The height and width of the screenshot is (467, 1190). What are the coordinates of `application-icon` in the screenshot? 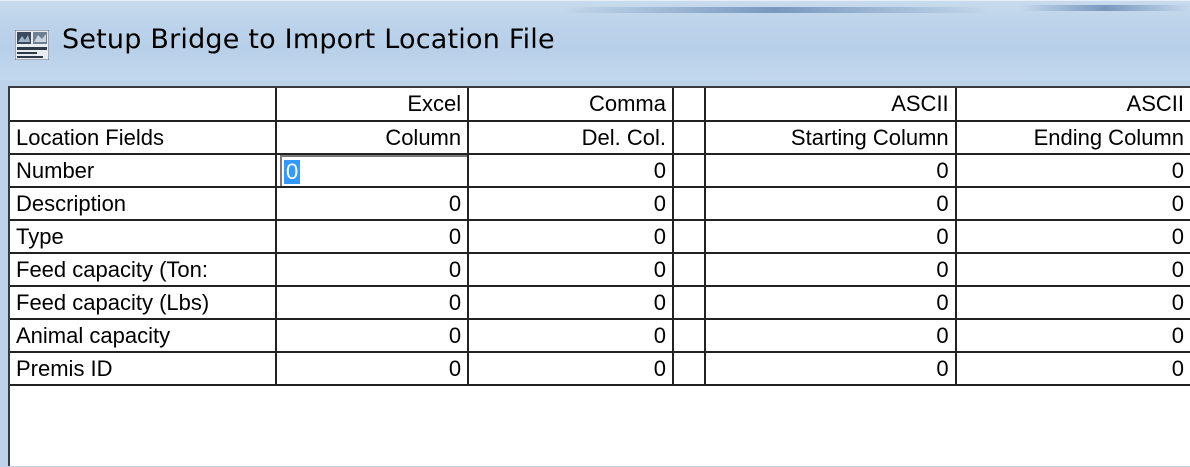 It's located at (32, 45).